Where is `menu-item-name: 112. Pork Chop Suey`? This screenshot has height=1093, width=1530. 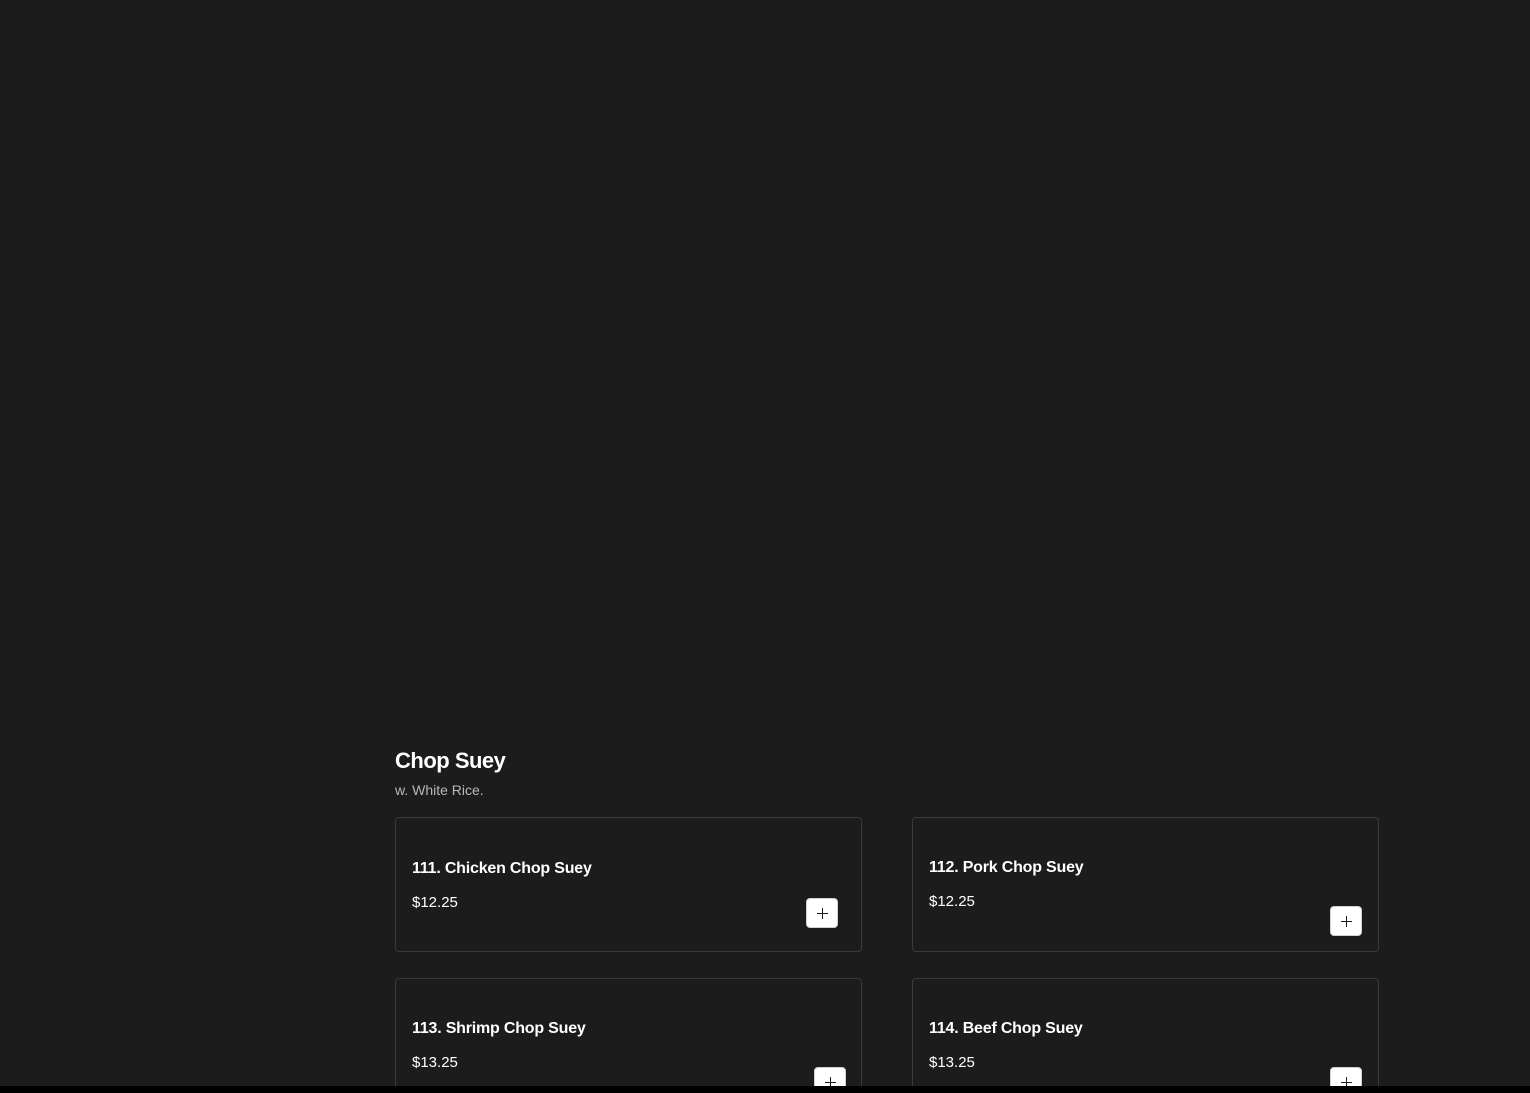 menu-item-name: 112. Pork Chop Suey is located at coordinates (1006, 867).